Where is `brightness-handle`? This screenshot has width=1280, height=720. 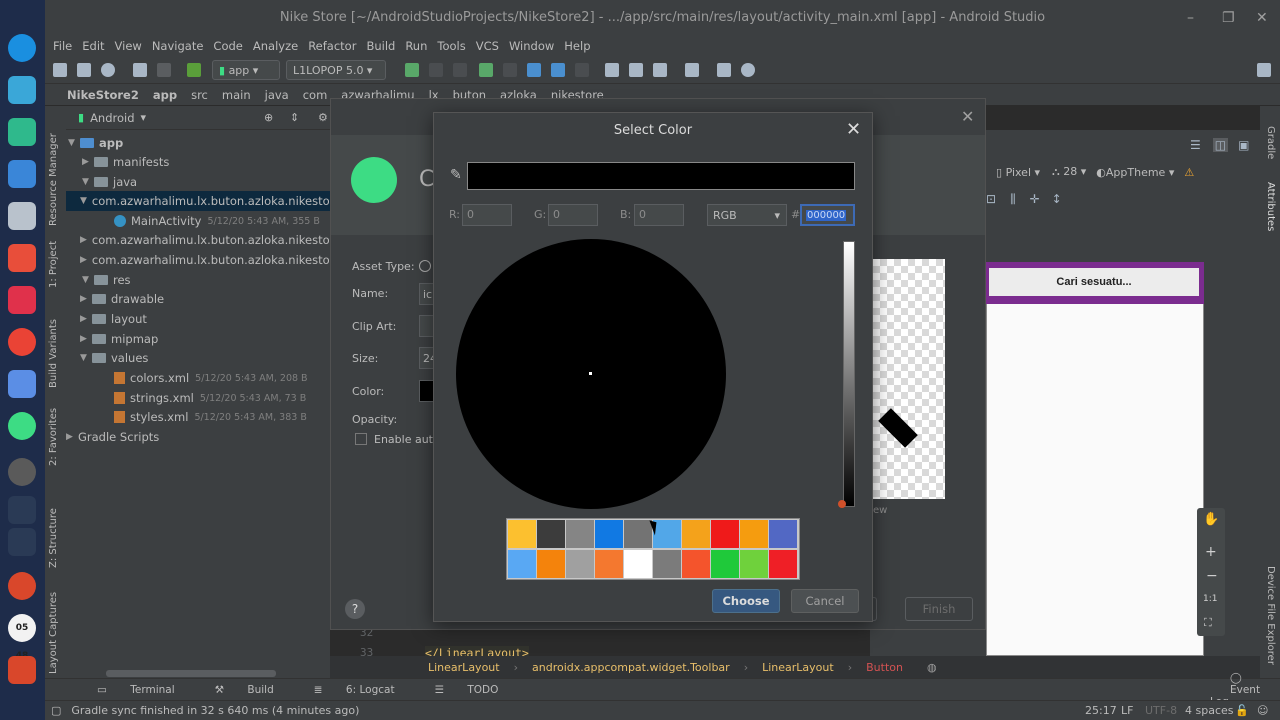
brightness-handle is located at coordinates (842, 504).